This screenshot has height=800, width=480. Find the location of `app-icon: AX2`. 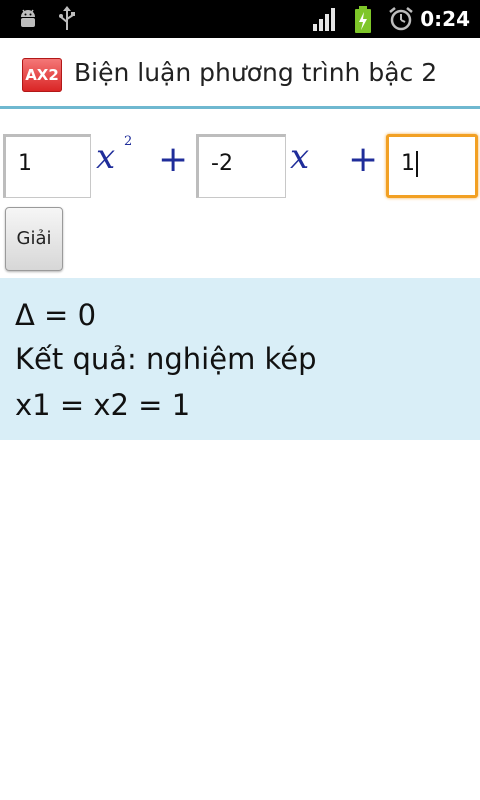

app-icon: AX2 is located at coordinates (42, 75).